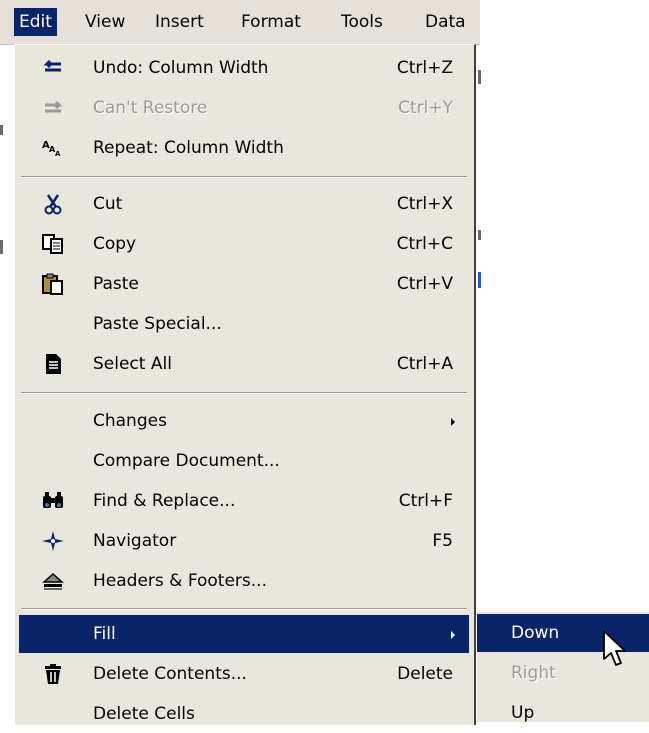 The image size is (649, 733). Describe the element at coordinates (424, 204) in the screenshot. I see `menu-item-shortcut: Ctrl+X` at that location.